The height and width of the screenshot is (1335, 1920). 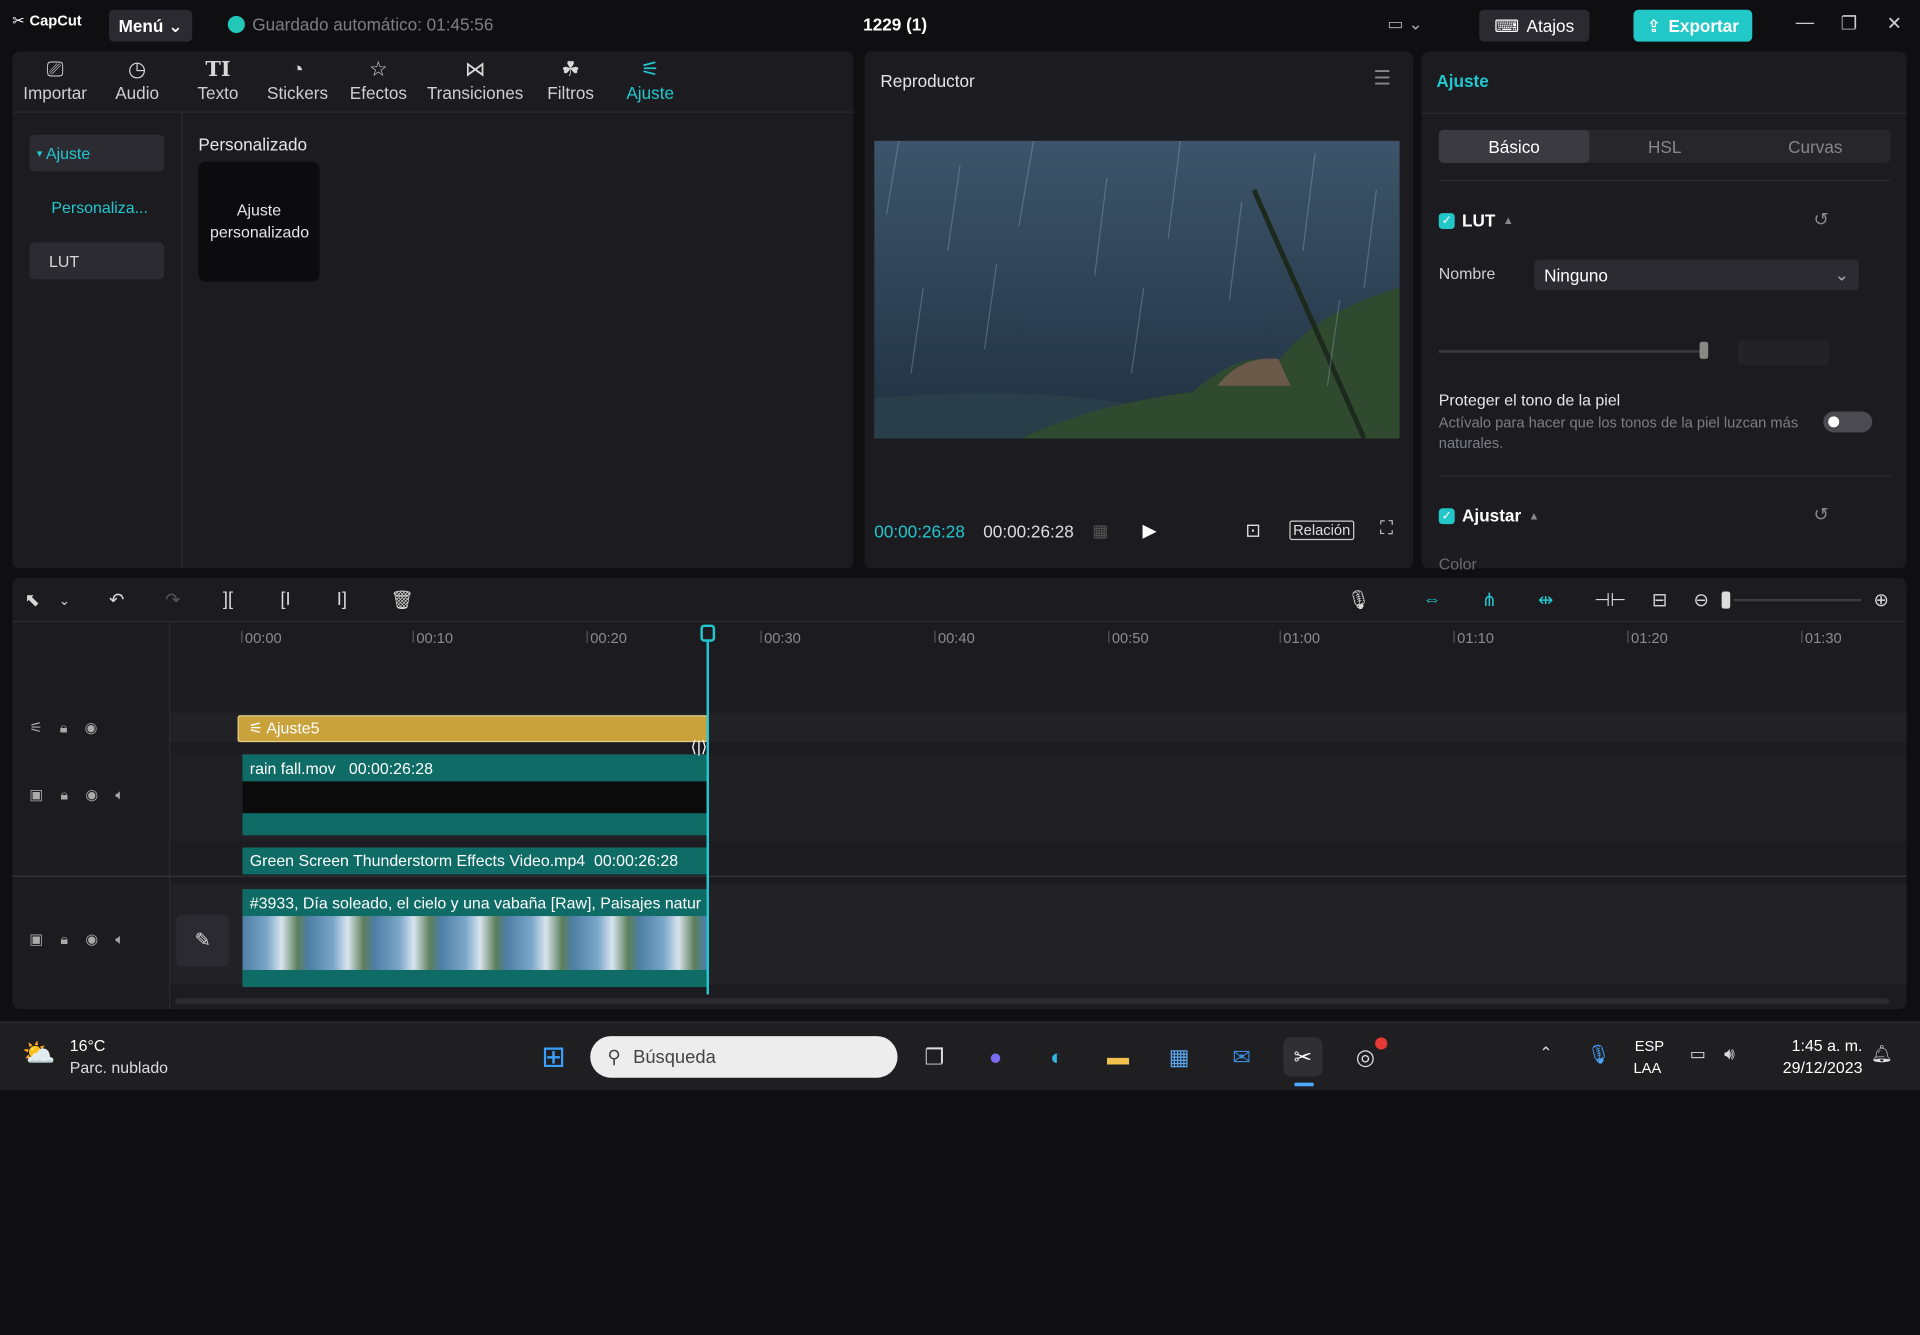 I want to click on grid-icon: ▦, so click(x=1100, y=530).